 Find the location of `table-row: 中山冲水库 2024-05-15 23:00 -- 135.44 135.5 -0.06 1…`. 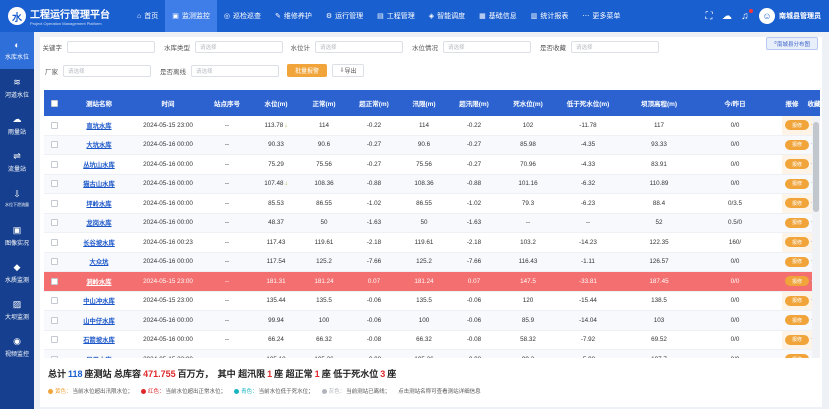

table-row: 中山冲水库 2024-05-15 23:00 -- 135.44 135.5 -0.06 1… is located at coordinates (432, 301).